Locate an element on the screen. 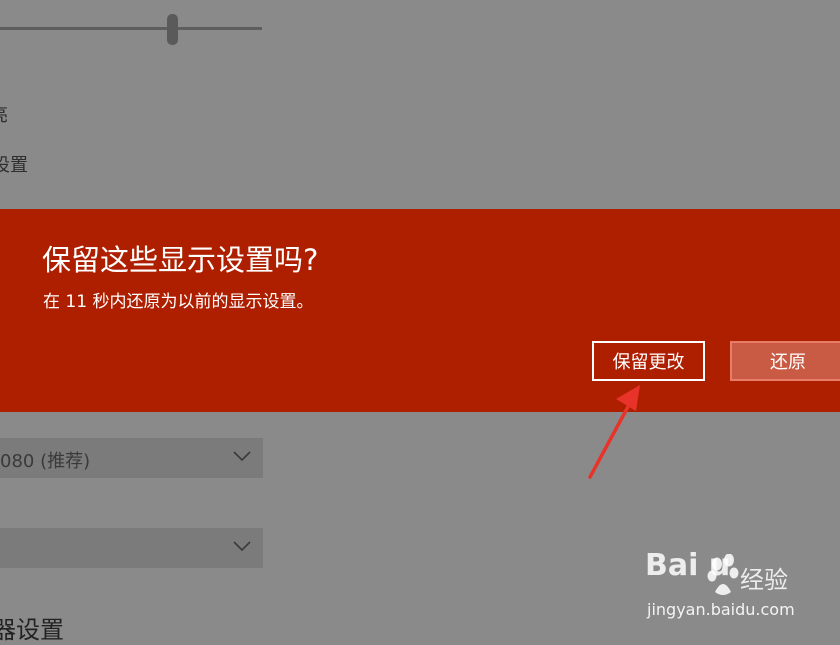 The image size is (840, 645). dialog-title: 保留这些显示设置吗? is located at coordinates (180, 260).